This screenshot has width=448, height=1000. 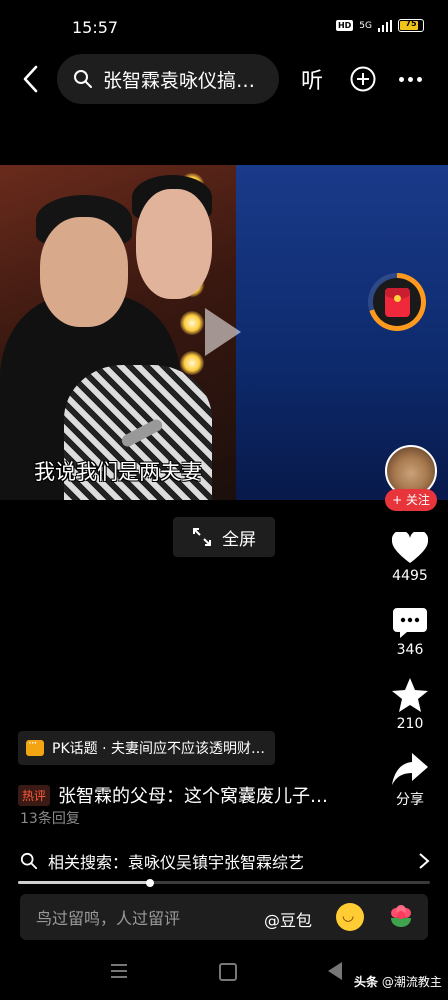 I want to click on more-options-icon, so click(x=410, y=79).